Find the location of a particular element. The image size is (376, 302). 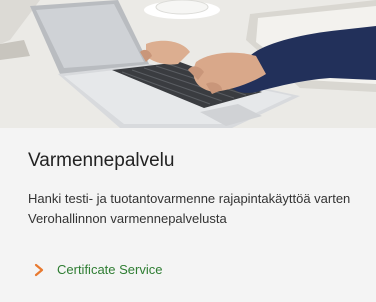

link-label: Certificate Service is located at coordinates (110, 269).